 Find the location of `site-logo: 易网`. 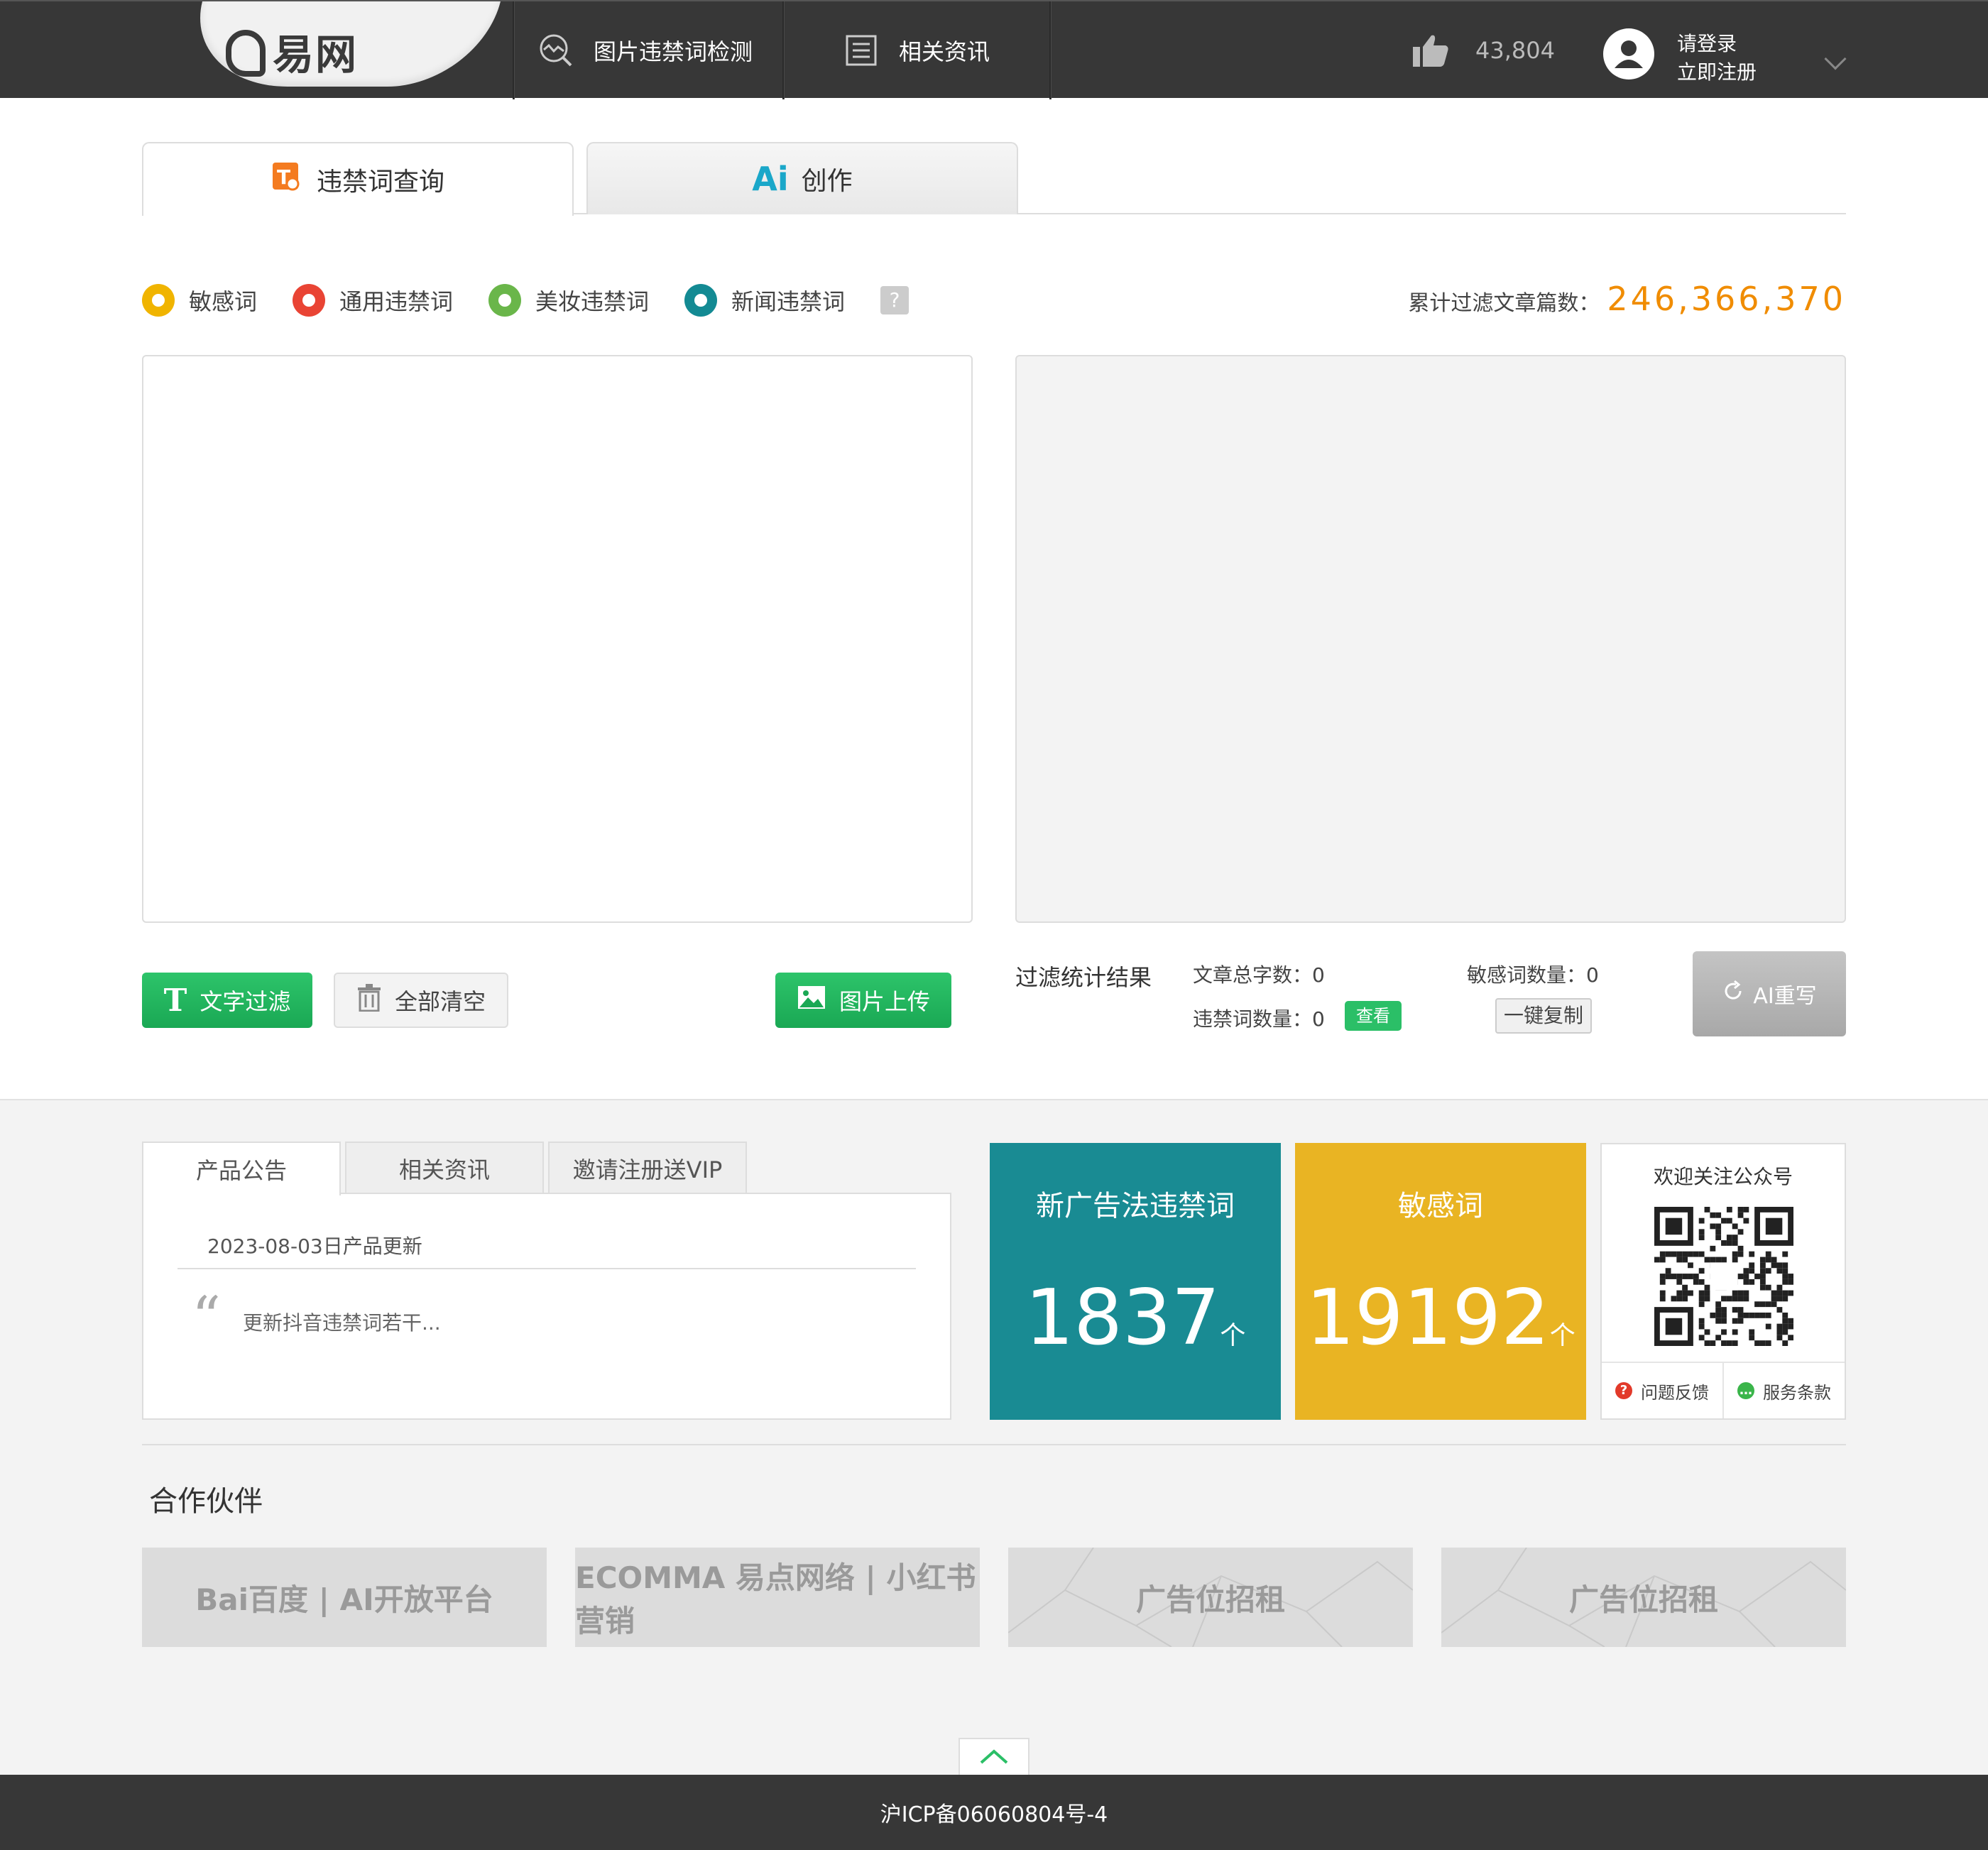

site-logo: 易网 is located at coordinates (292, 51).